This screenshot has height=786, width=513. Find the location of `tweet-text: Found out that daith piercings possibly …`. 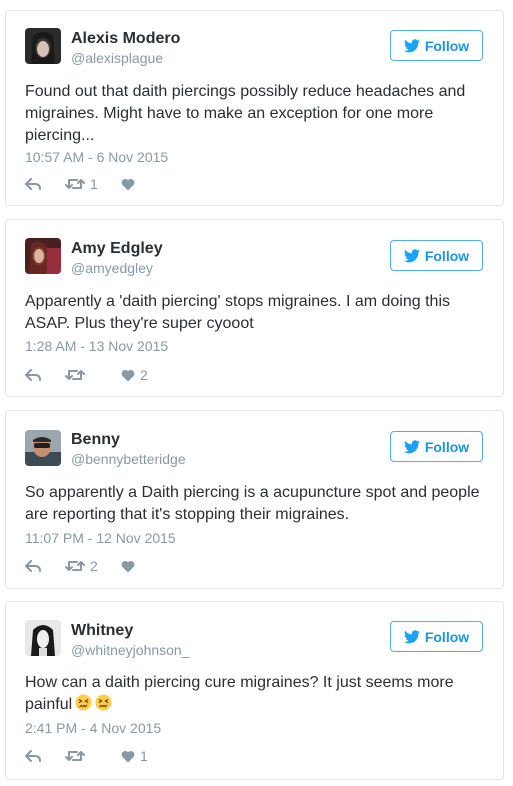

tweet-text: Found out that daith piercings possibly … is located at coordinates (245, 113).